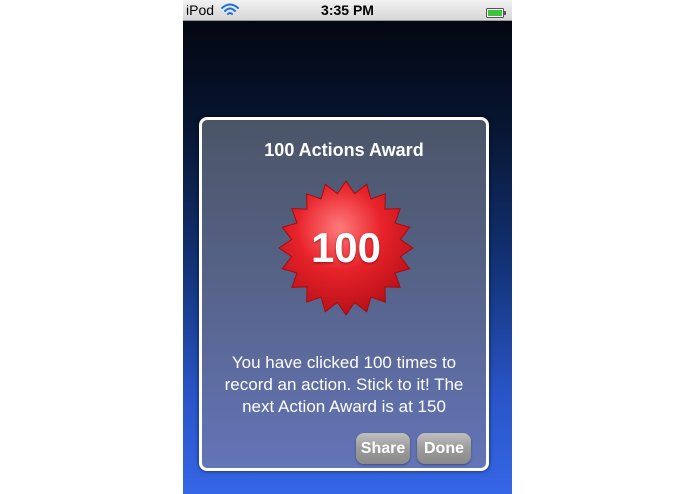 This screenshot has width=695, height=494. I want to click on done-button: Done, so click(444, 448).